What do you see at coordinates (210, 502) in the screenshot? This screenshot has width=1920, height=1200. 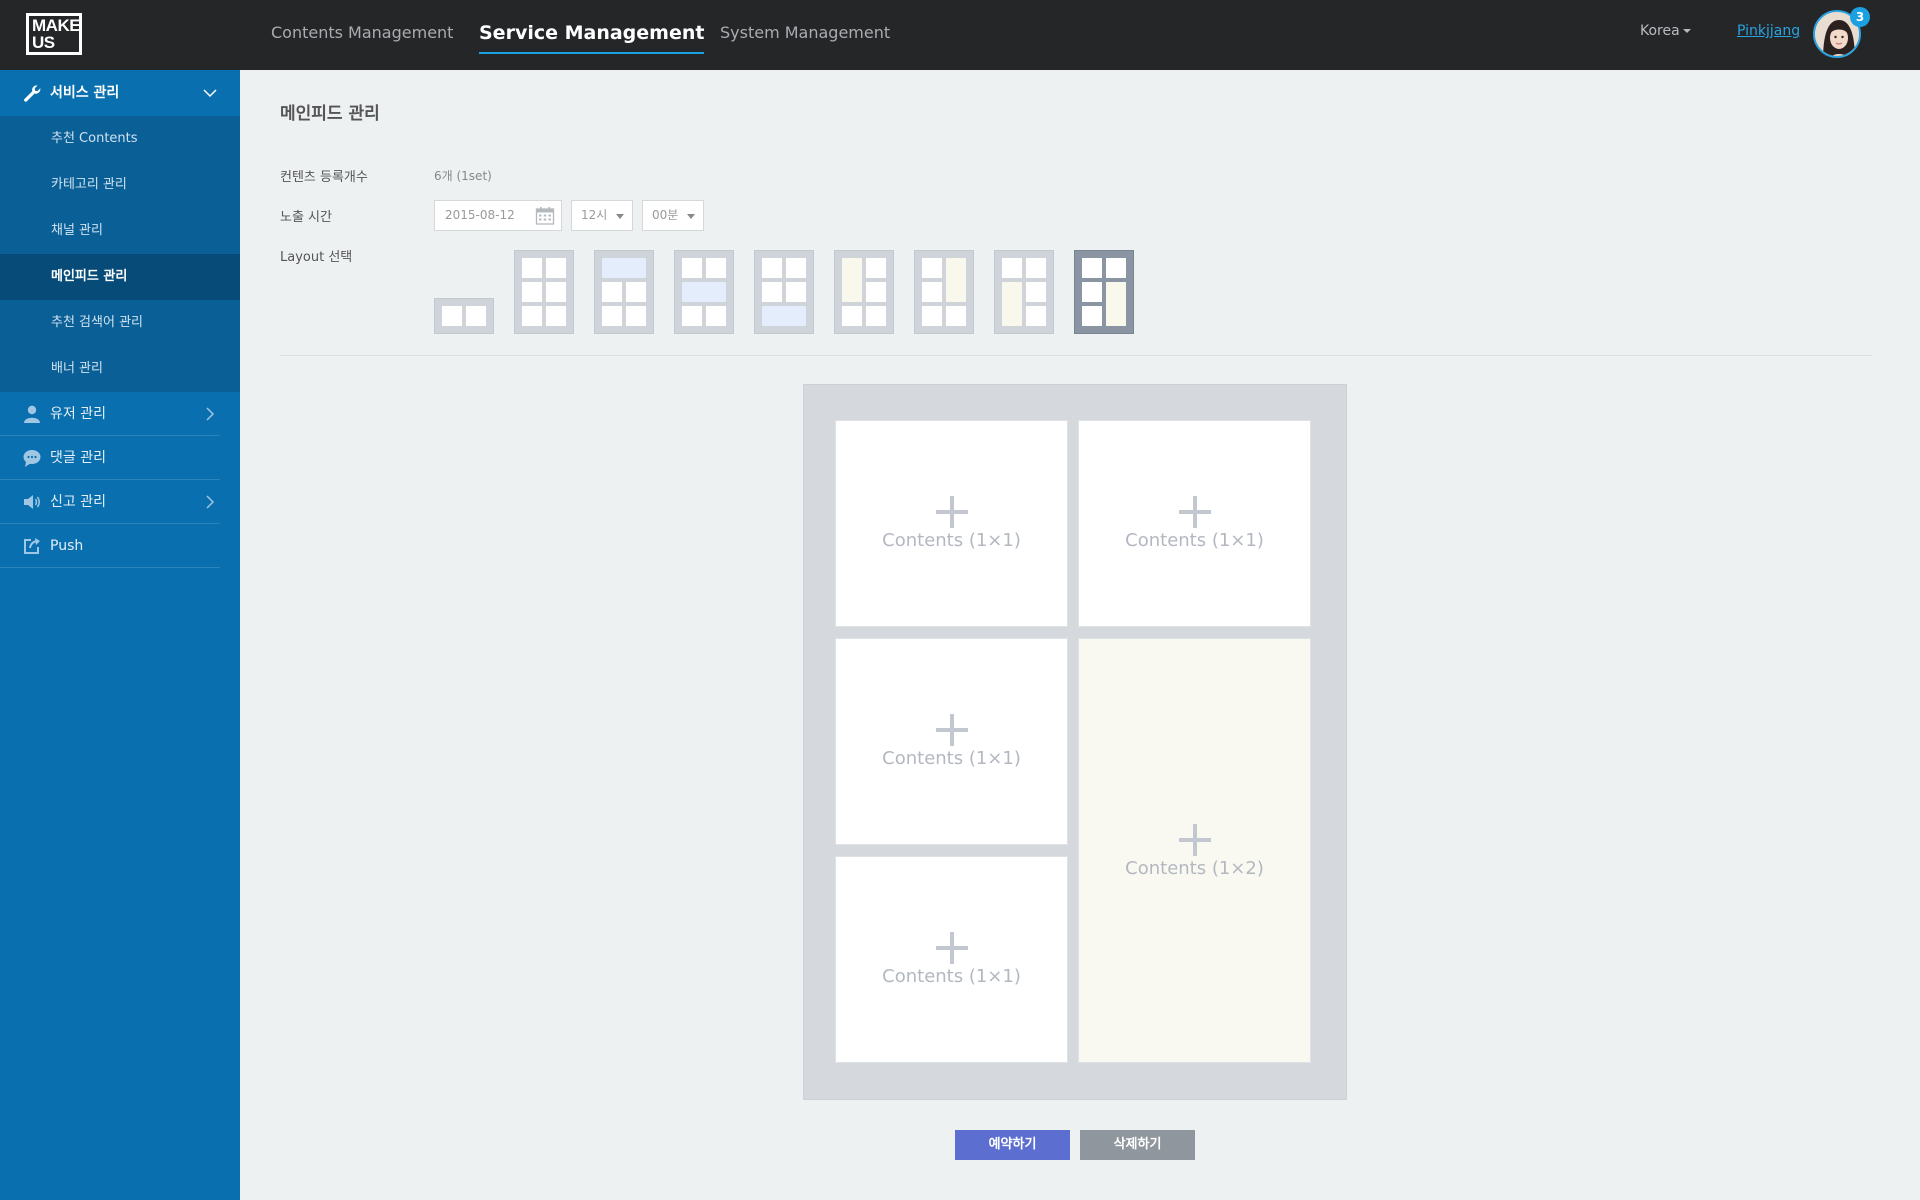 I see `chevron-right-icon` at bounding box center [210, 502].